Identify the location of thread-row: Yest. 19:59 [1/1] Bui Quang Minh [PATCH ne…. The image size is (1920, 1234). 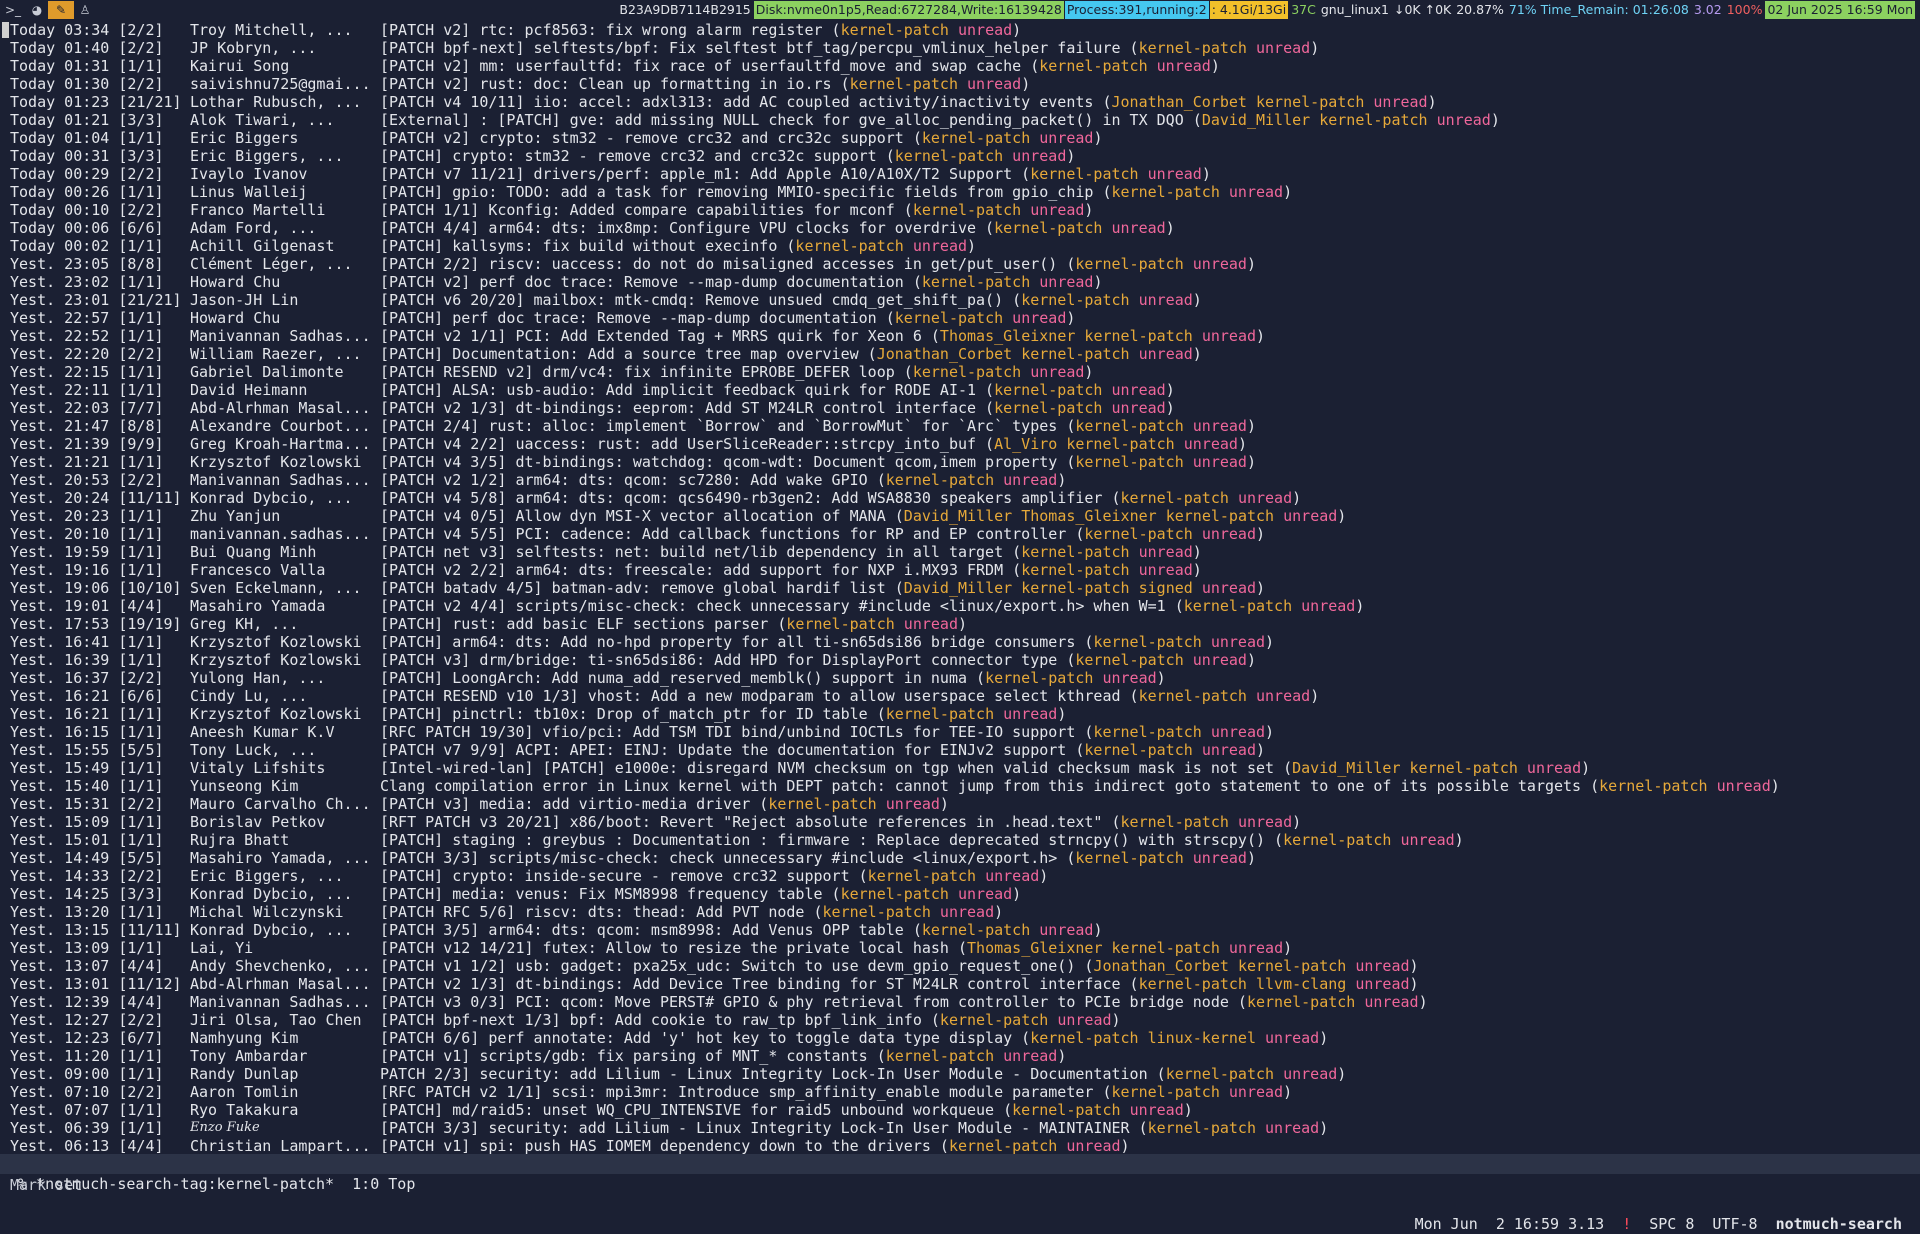
(960, 552).